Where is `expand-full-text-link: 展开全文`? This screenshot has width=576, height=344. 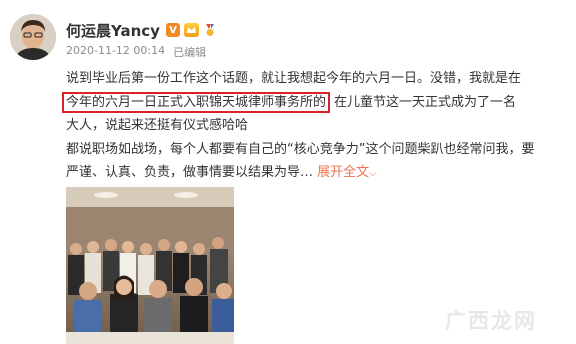
expand-full-text-link: 展开全文 is located at coordinates (343, 172).